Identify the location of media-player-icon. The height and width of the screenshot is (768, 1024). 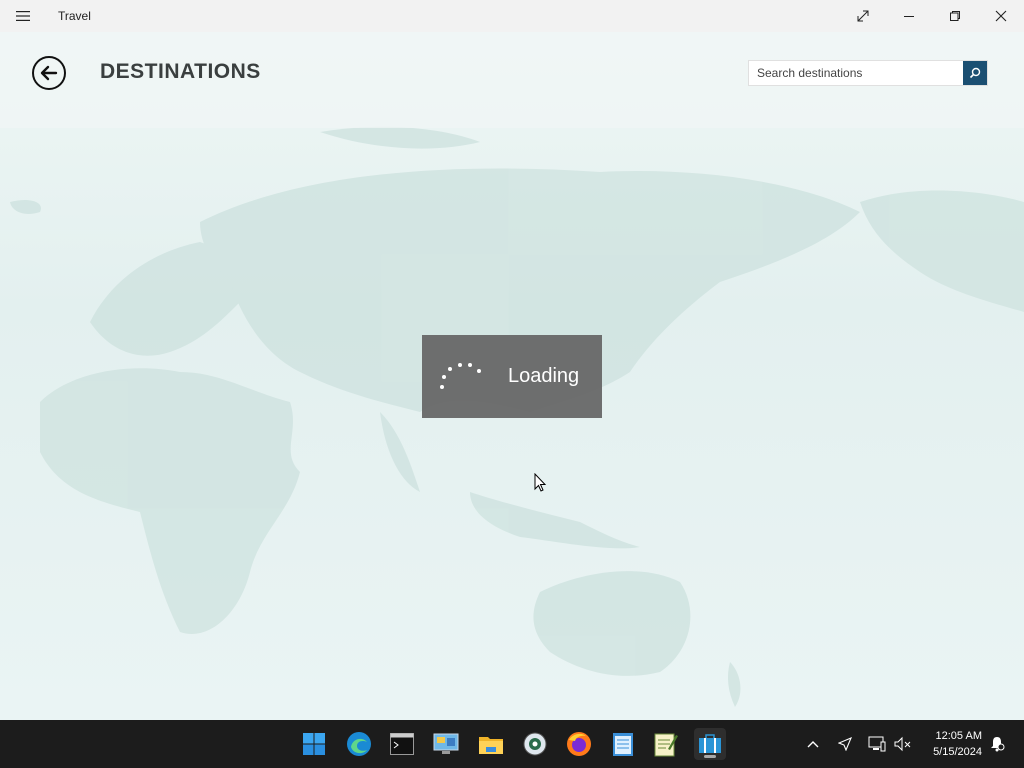
(535, 744).